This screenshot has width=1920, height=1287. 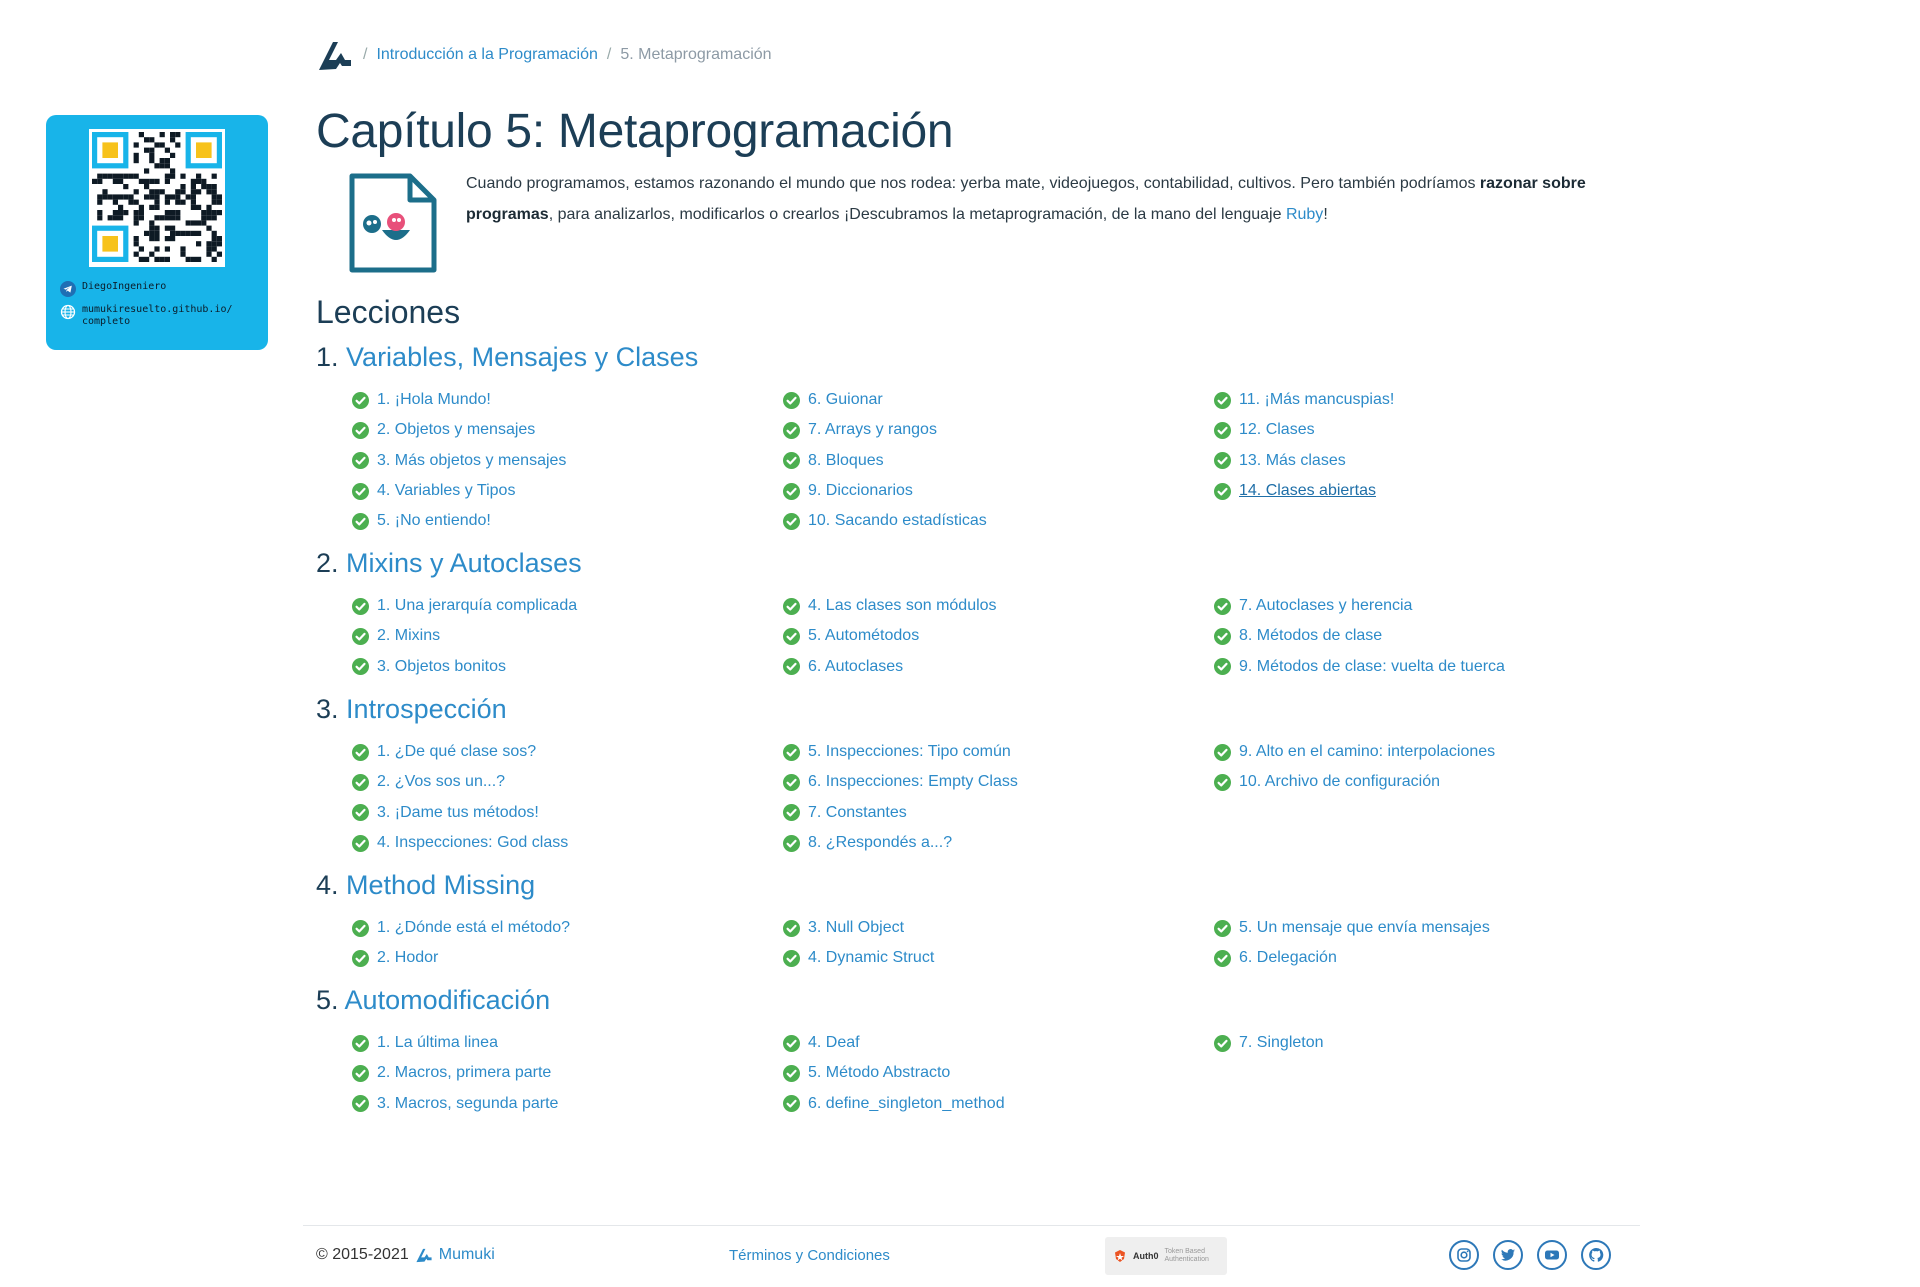 I want to click on lesson-link: 11. ¡Más mancuspias!, so click(x=1304, y=400).